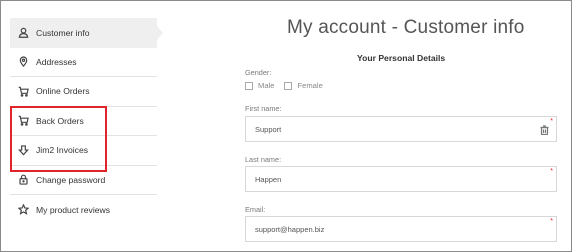 This screenshot has height=252, width=572. I want to click on sidebar-item-jim2-invoices: Jim2 Invoices, so click(83, 151).